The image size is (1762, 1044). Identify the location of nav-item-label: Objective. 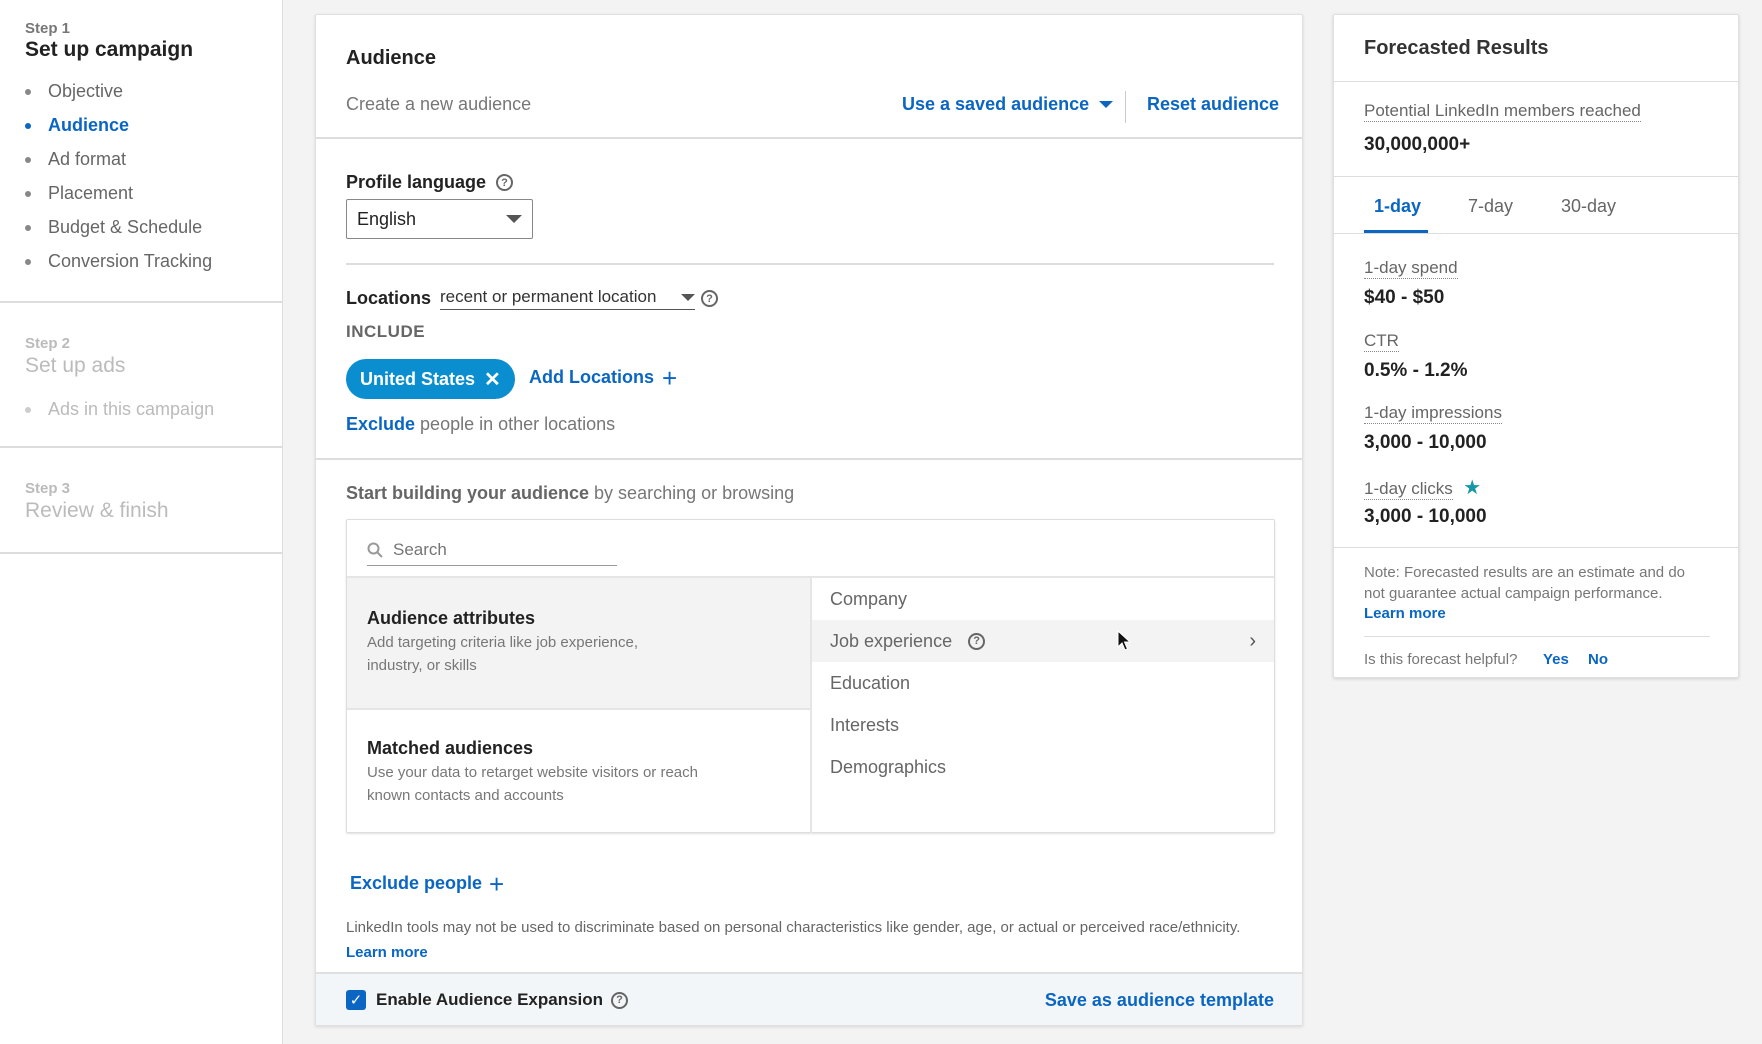
(86, 91).